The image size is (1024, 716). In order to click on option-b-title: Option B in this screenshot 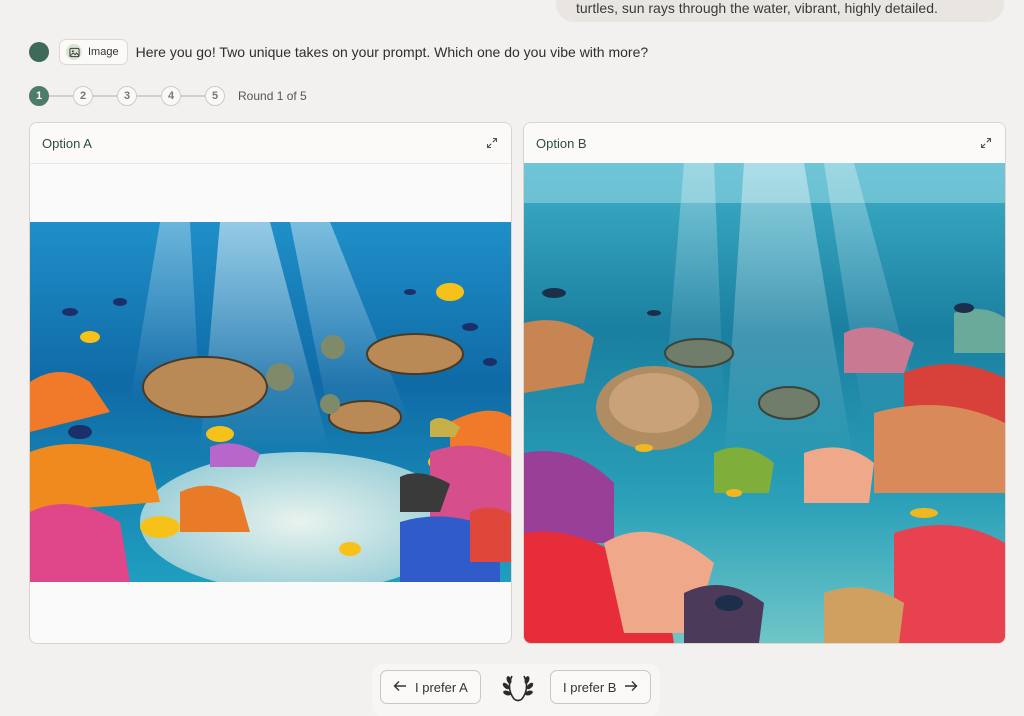, I will do `click(561, 143)`.